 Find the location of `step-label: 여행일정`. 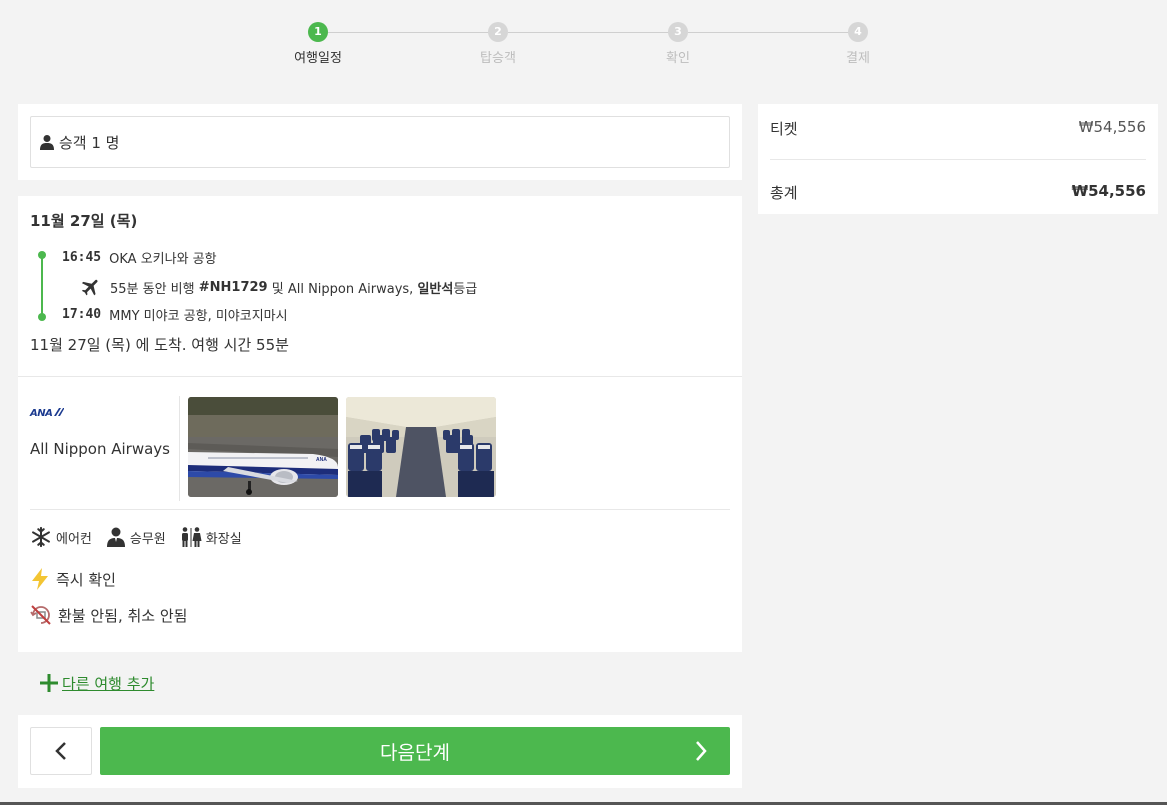

step-label: 여행일정 is located at coordinates (318, 58).